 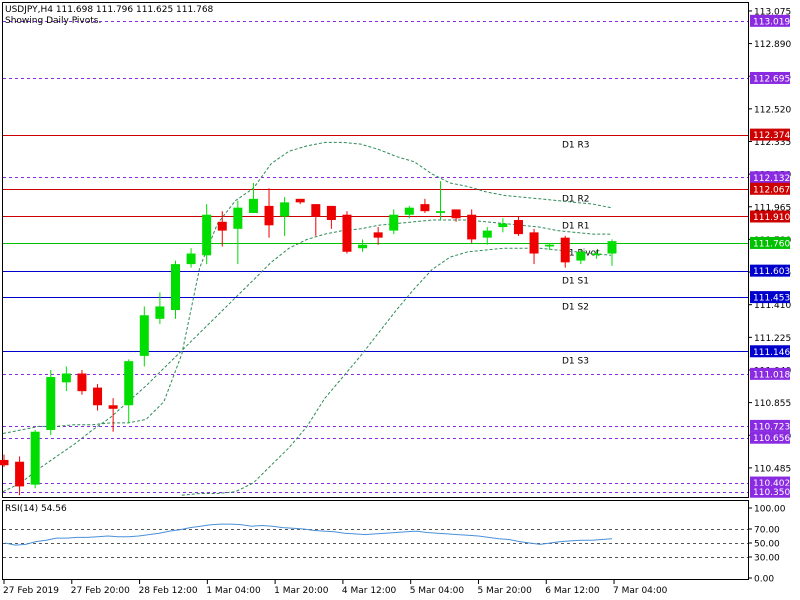 What do you see at coordinates (771, 136) in the screenshot?
I see `price-badge-label: 112.374` at bounding box center [771, 136].